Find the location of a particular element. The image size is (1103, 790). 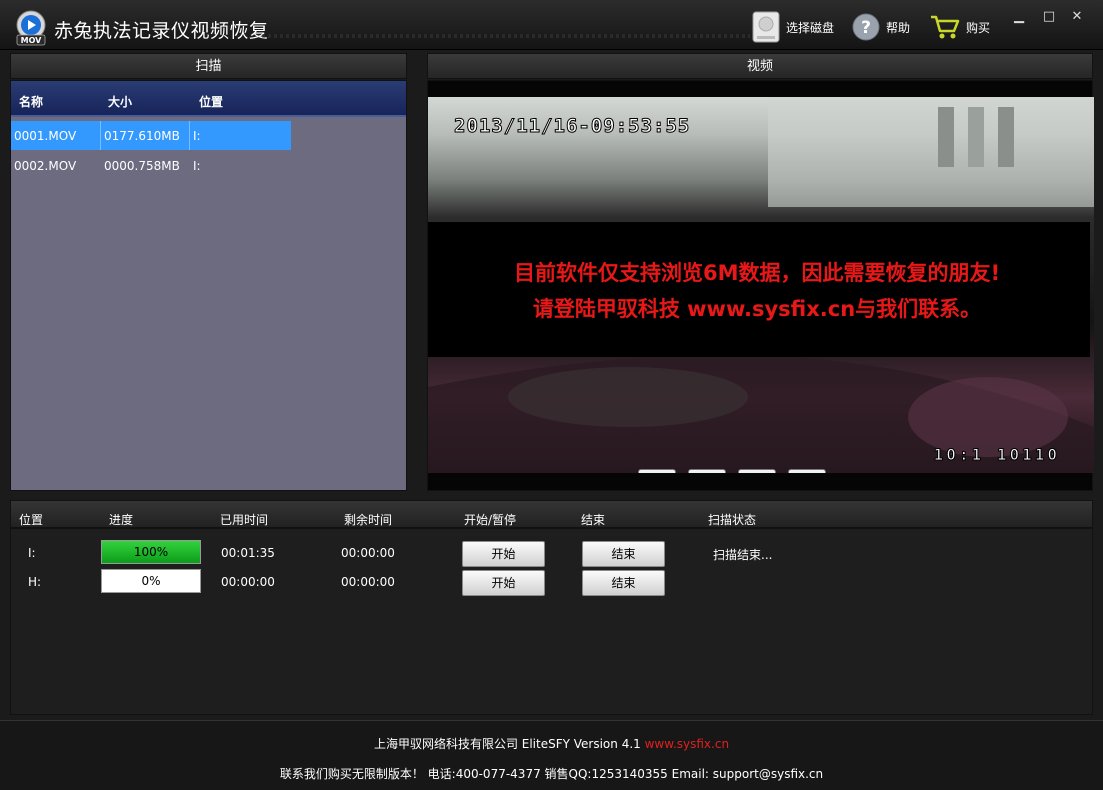

drive-location: I: is located at coordinates (32, 553).